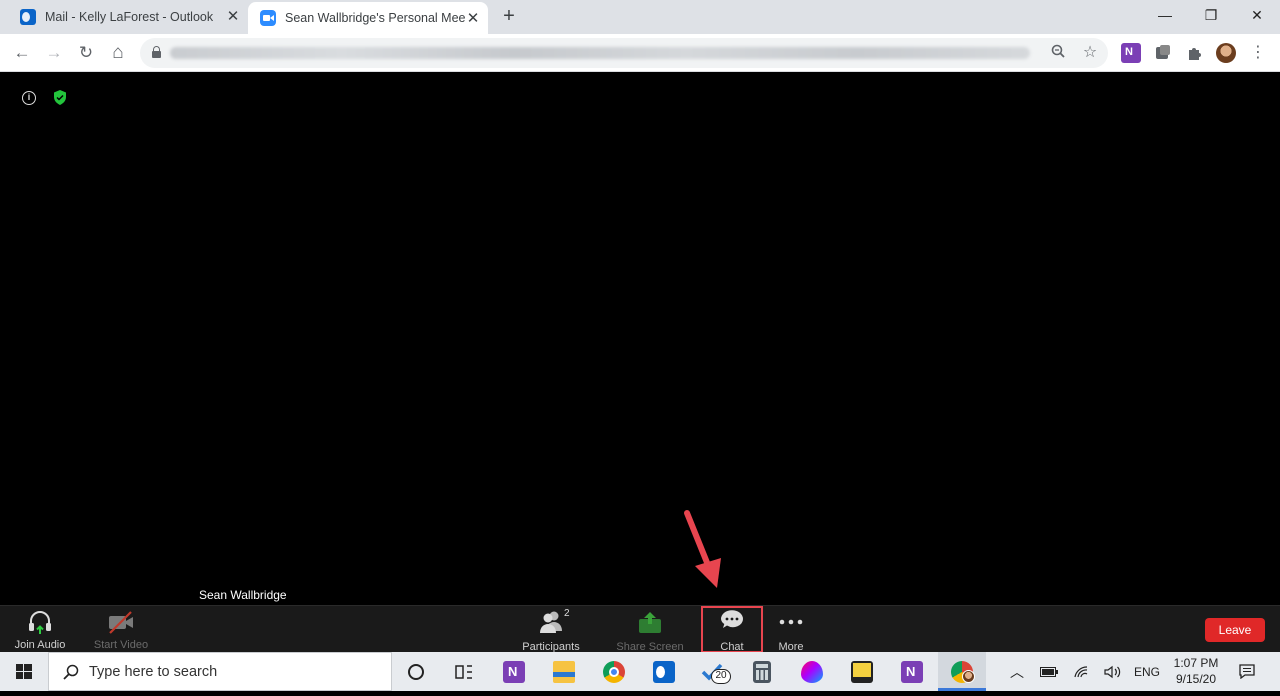  I want to click on extension-icon, so click(1163, 53).